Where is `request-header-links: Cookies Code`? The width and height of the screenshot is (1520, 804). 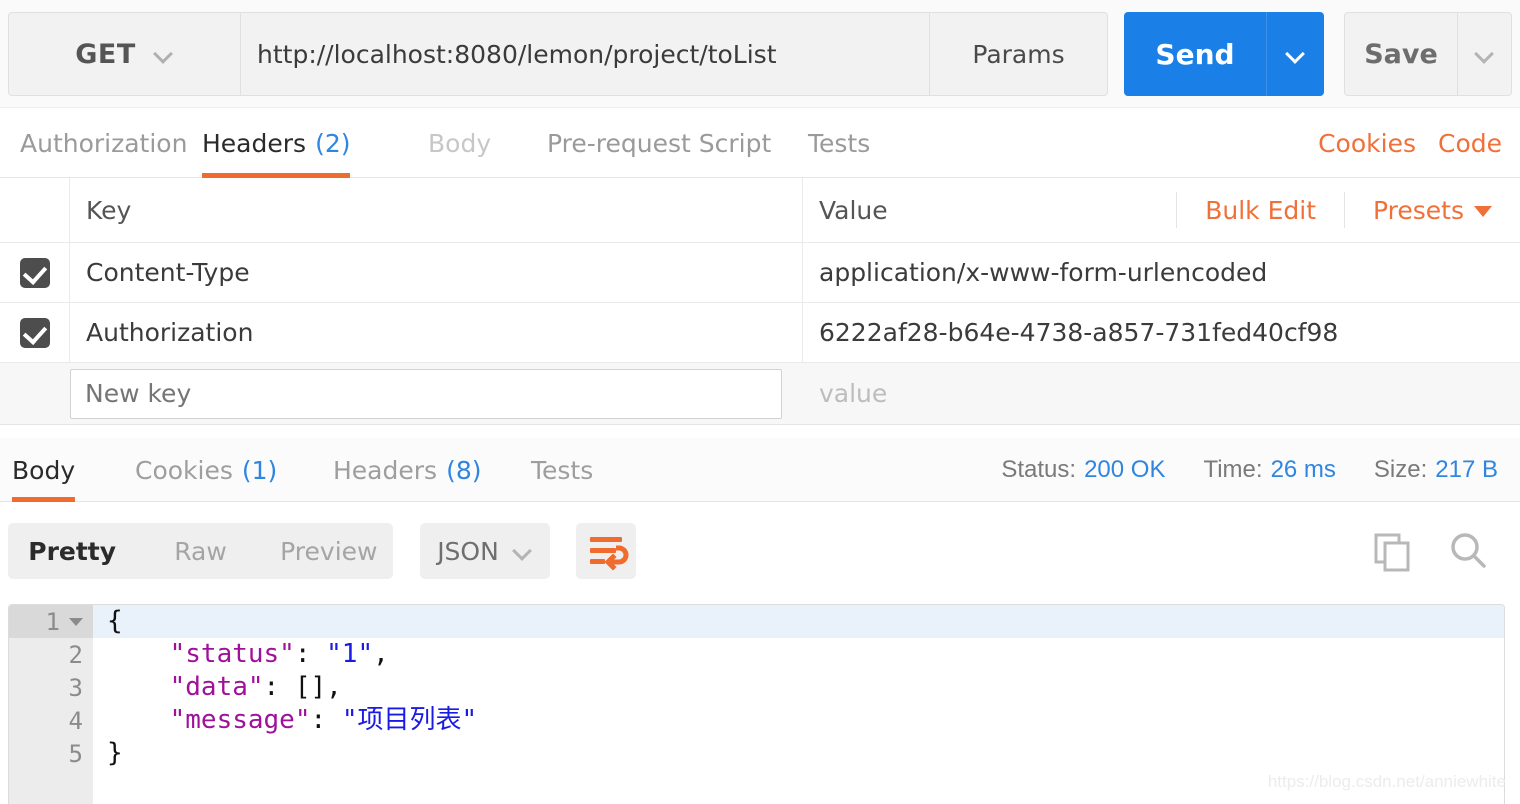
request-header-links: Cookies Code is located at coordinates (1410, 143).